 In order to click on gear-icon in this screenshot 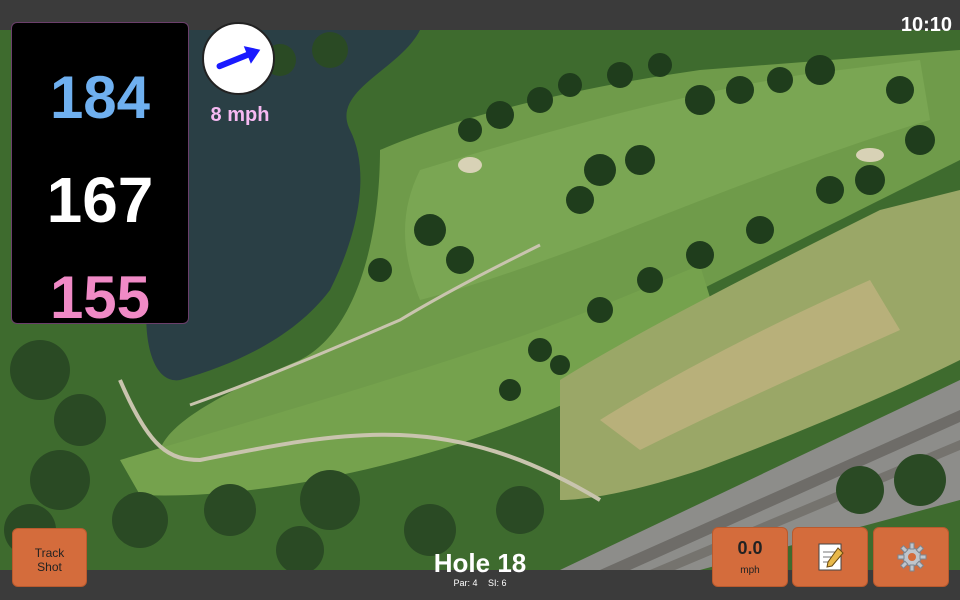, I will do `click(912, 557)`.